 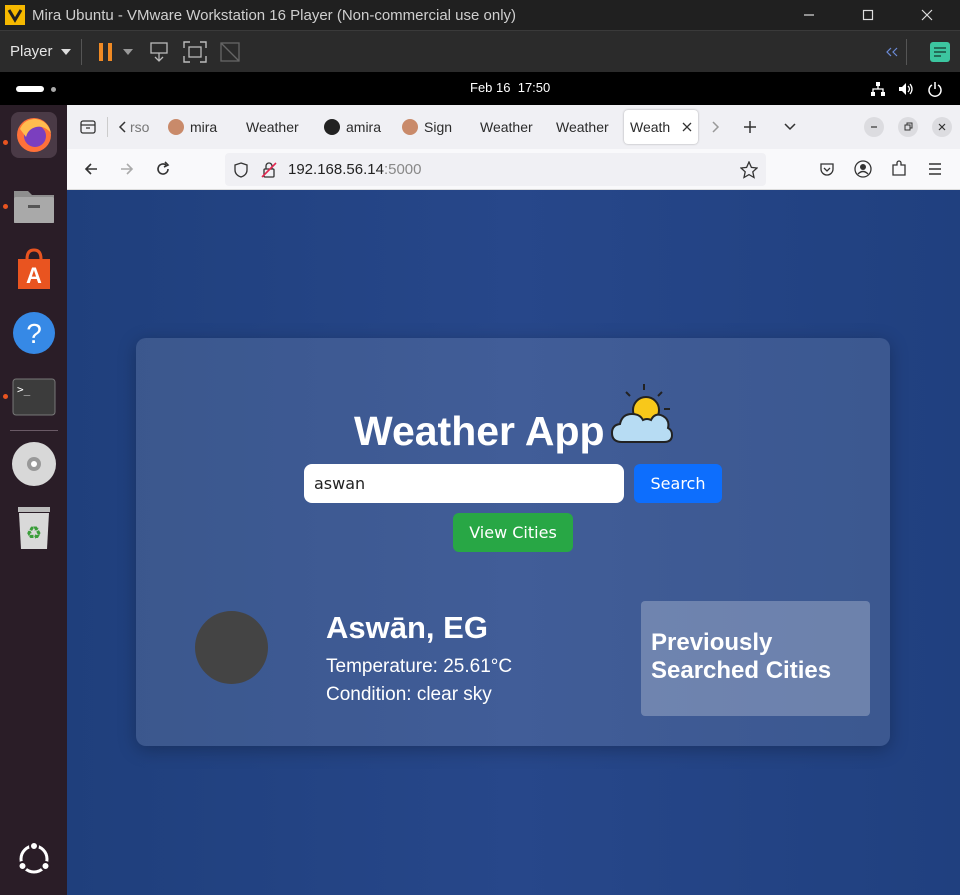 I want to click on minimize-button, so click(x=809, y=15).